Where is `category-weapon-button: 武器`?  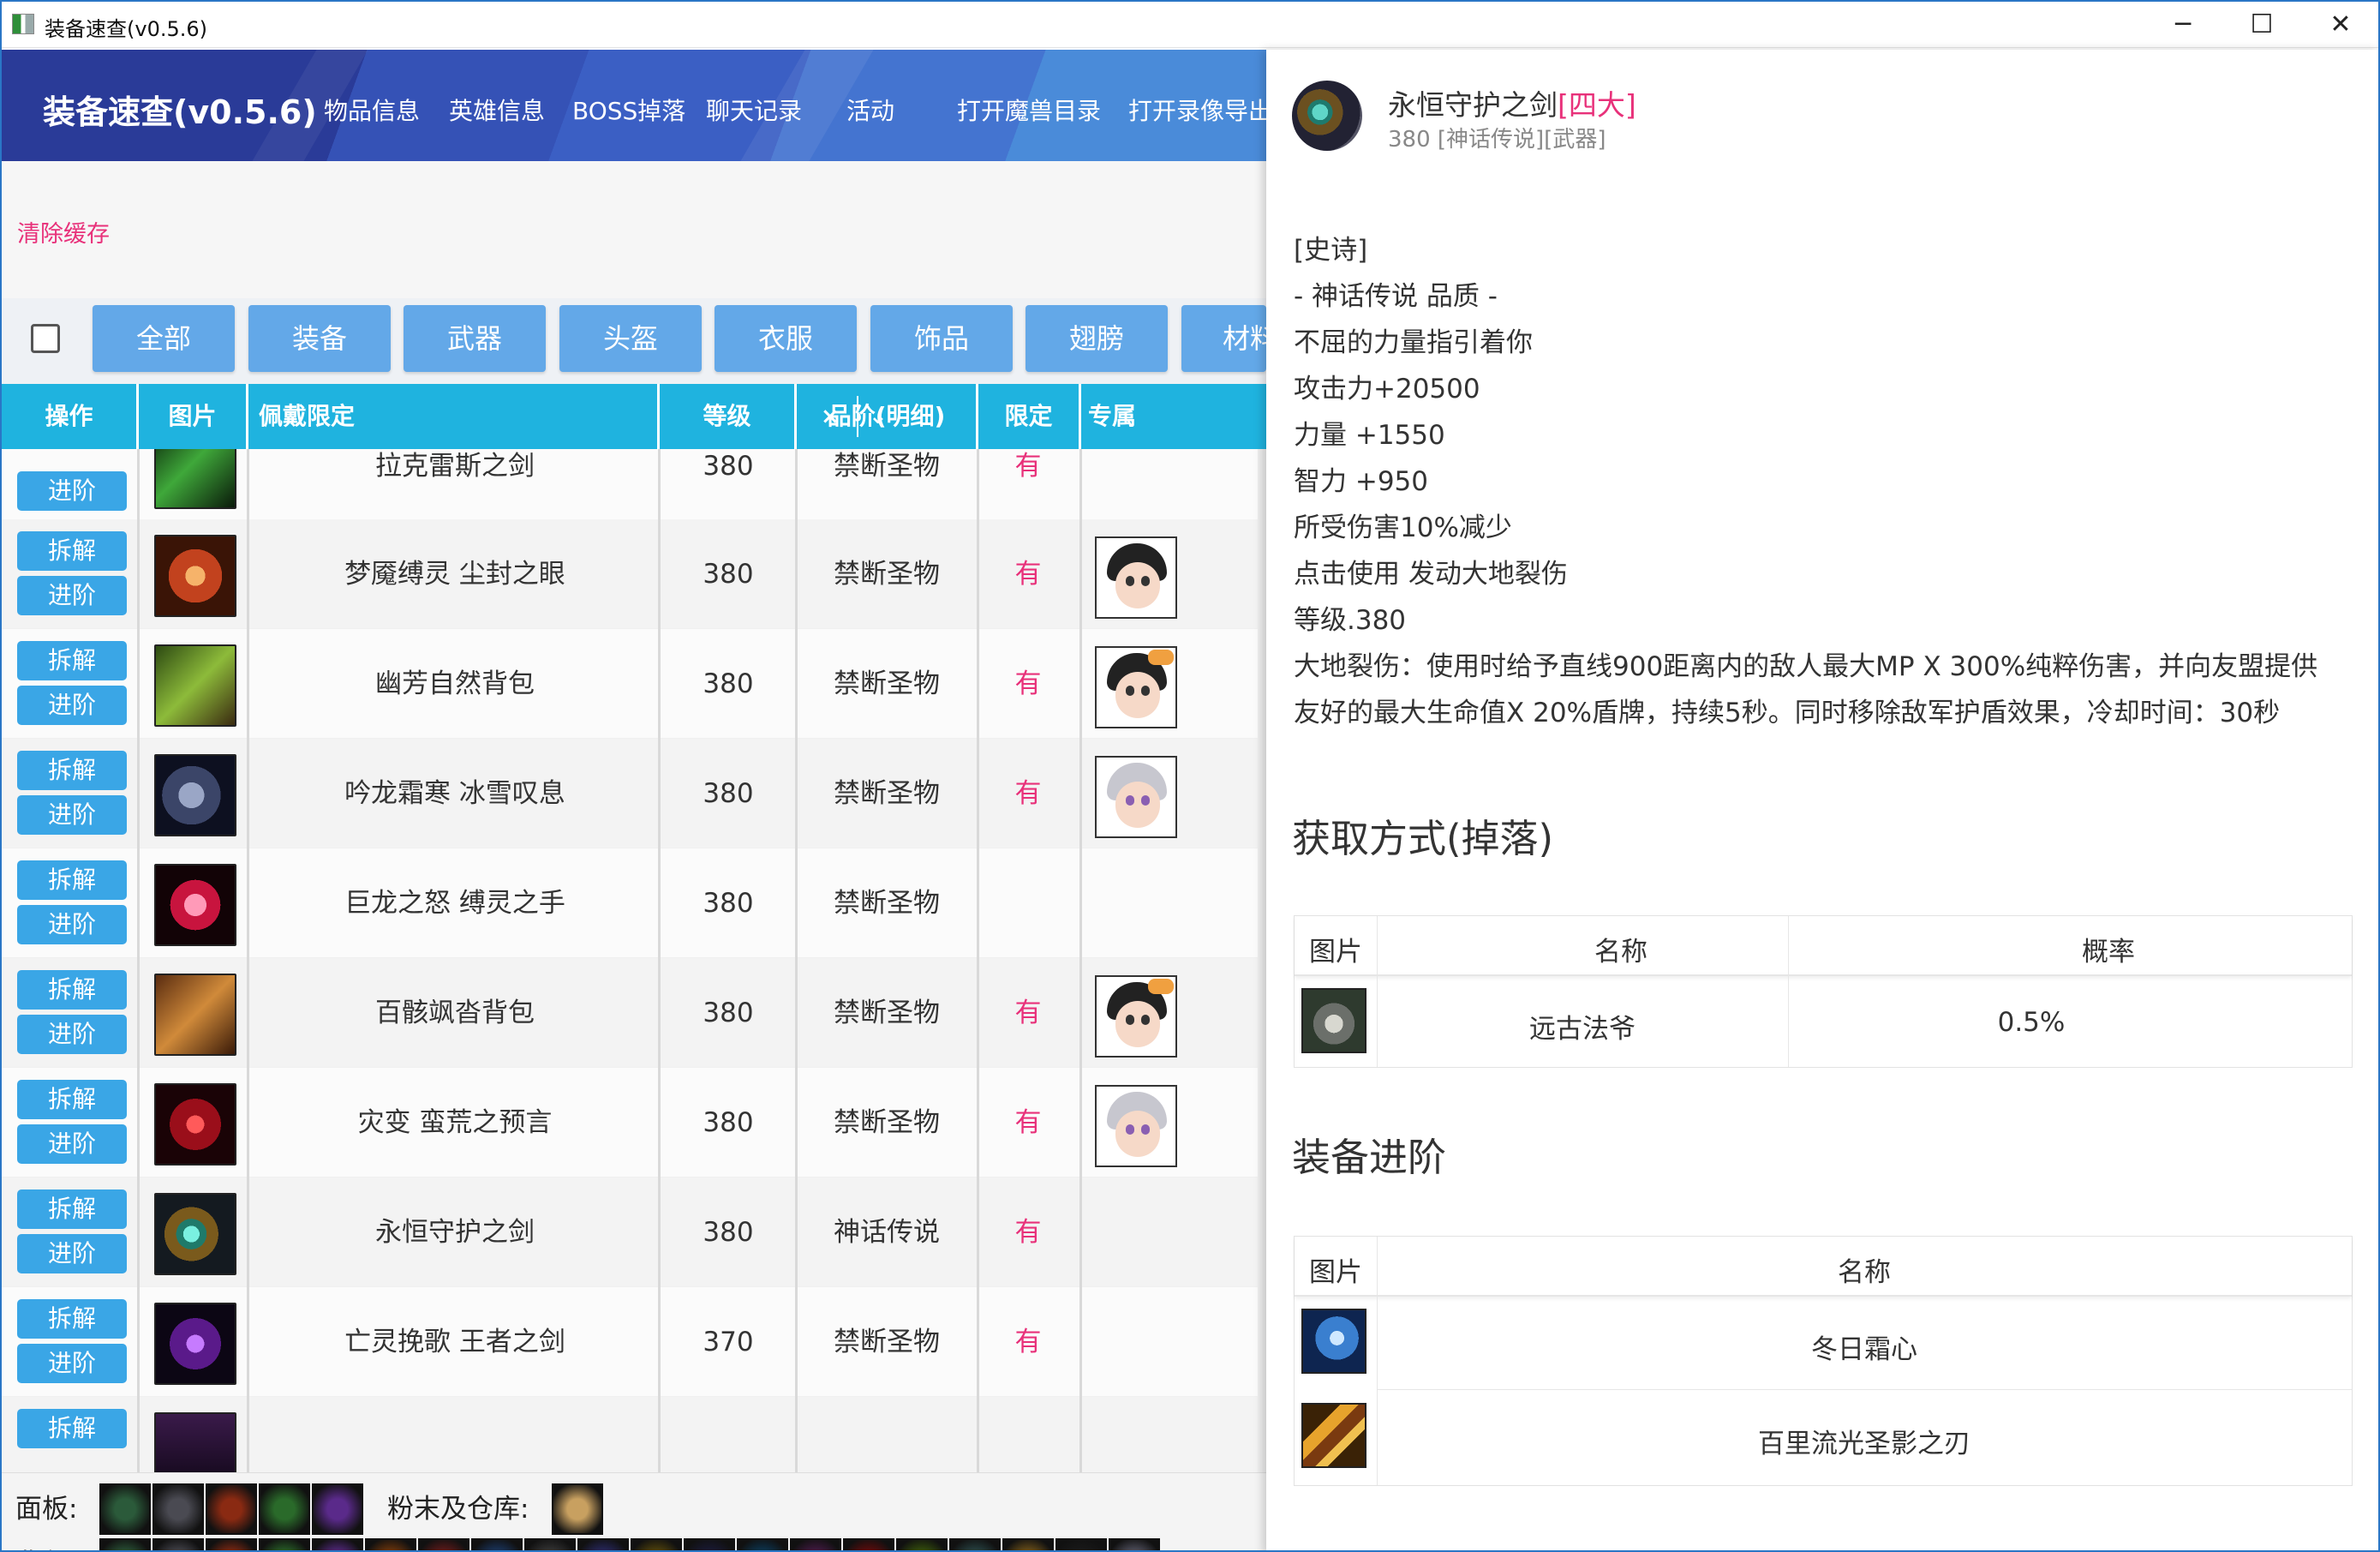
category-weapon-button: 武器 is located at coordinates (475, 338).